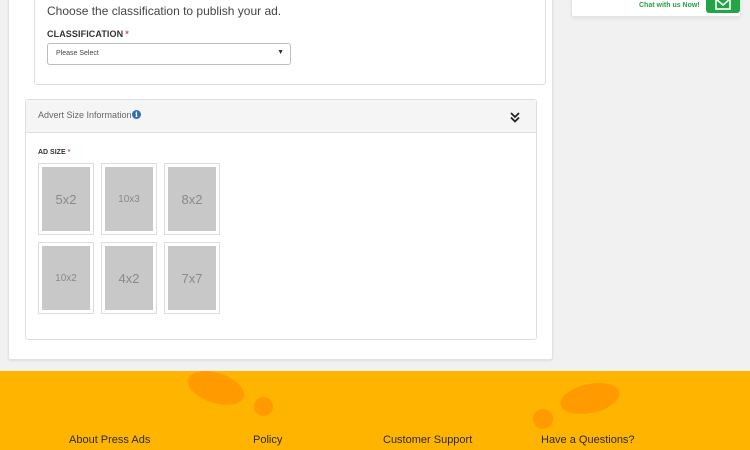 This screenshot has width=750, height=450. What do you see at coordinates (669, 5) in the screenshot?
I see `chat-text: Chat with us Now!` at bounding box center [669, 5].